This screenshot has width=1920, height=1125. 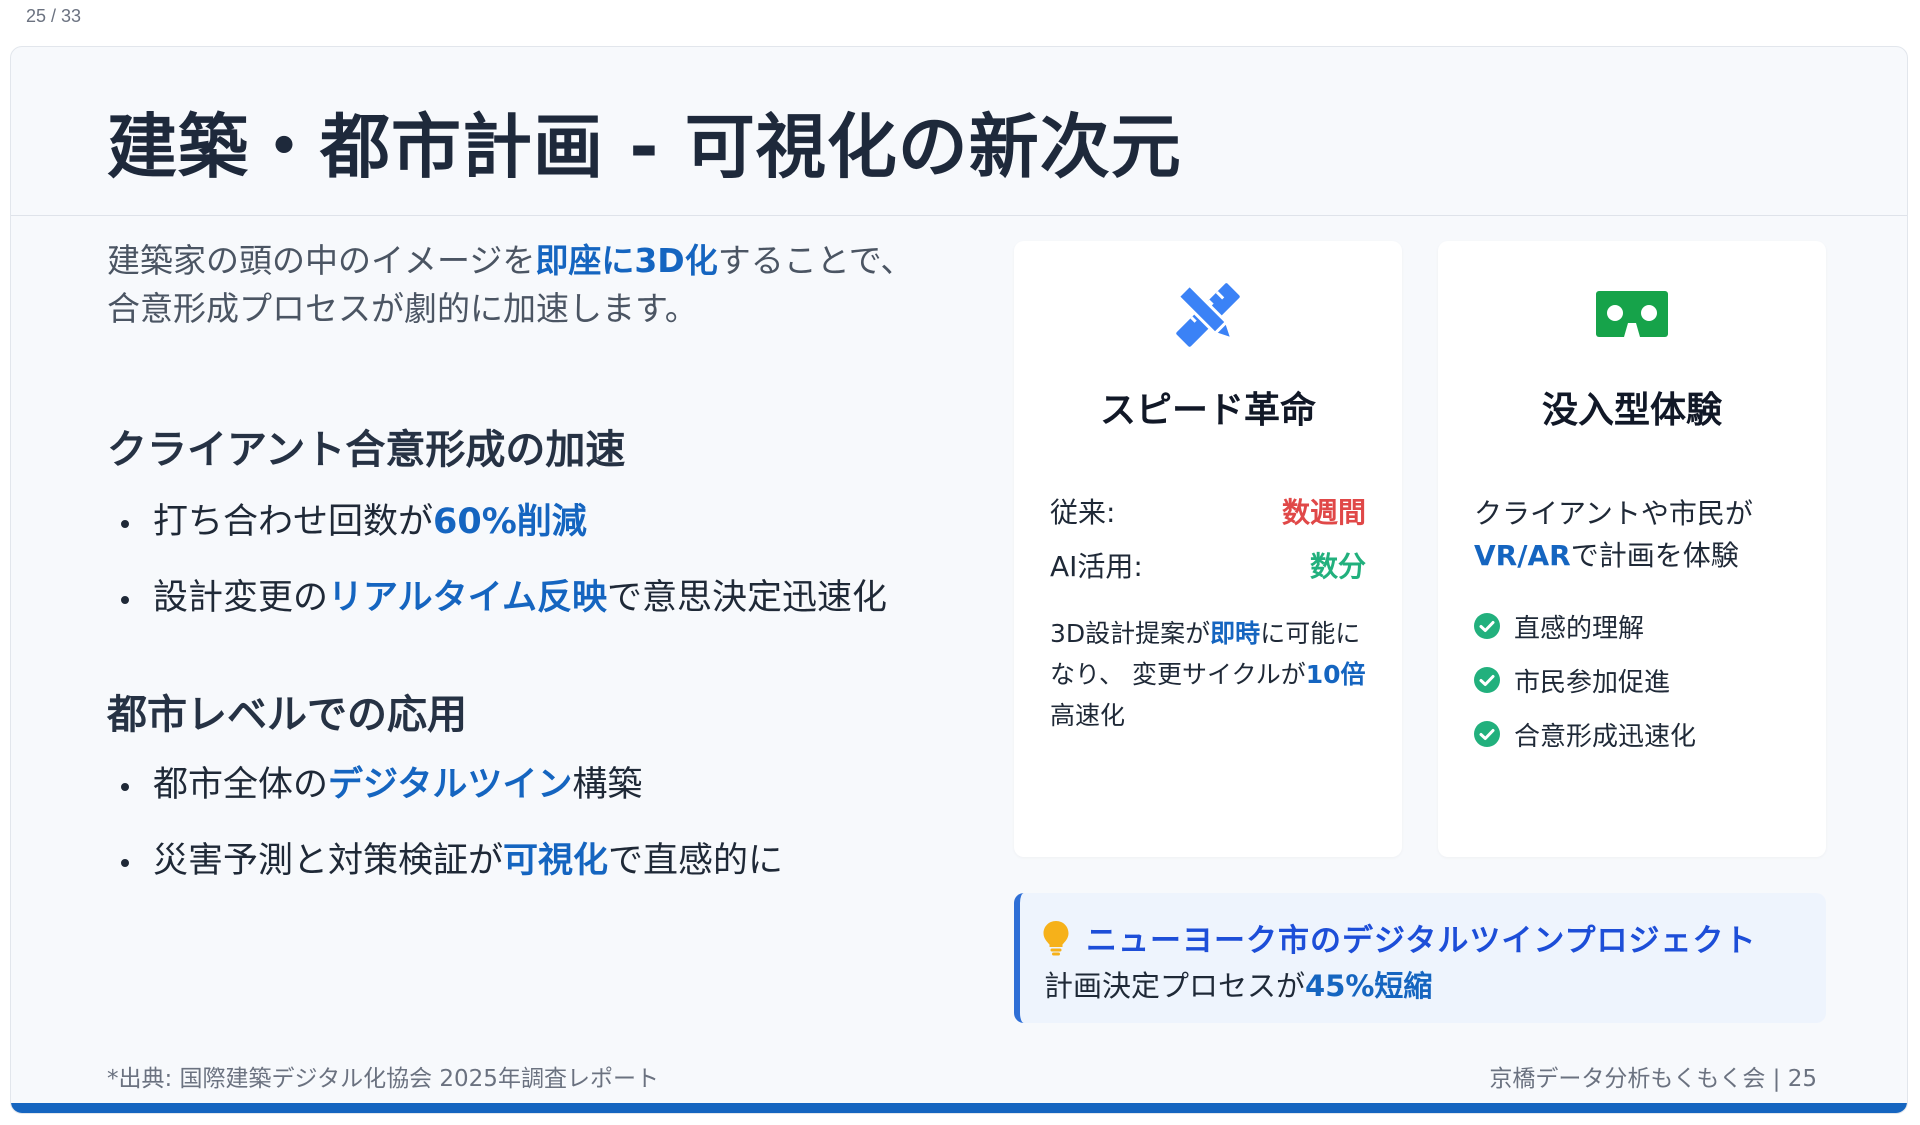 What do you see at coordinates (1208, 674) in the screenshot?
I see `card-speed-desc: 3D設計提案が即時に可能になり、 変更サイクルが10倍高速化` at bounding box center [1208, 674].